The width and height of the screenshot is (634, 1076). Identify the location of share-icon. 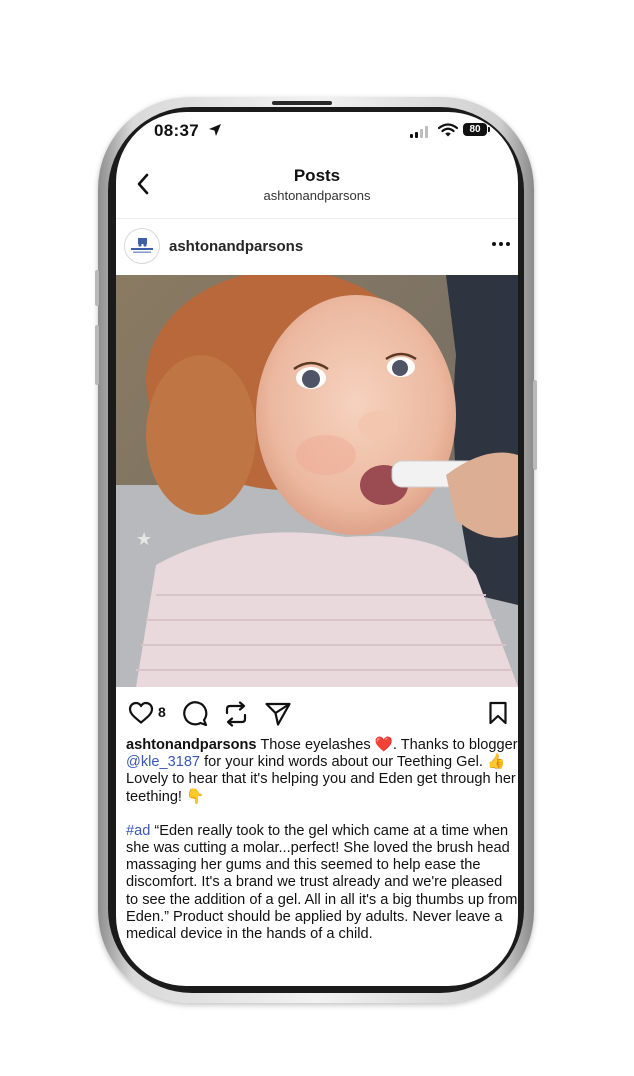
(278, 714).